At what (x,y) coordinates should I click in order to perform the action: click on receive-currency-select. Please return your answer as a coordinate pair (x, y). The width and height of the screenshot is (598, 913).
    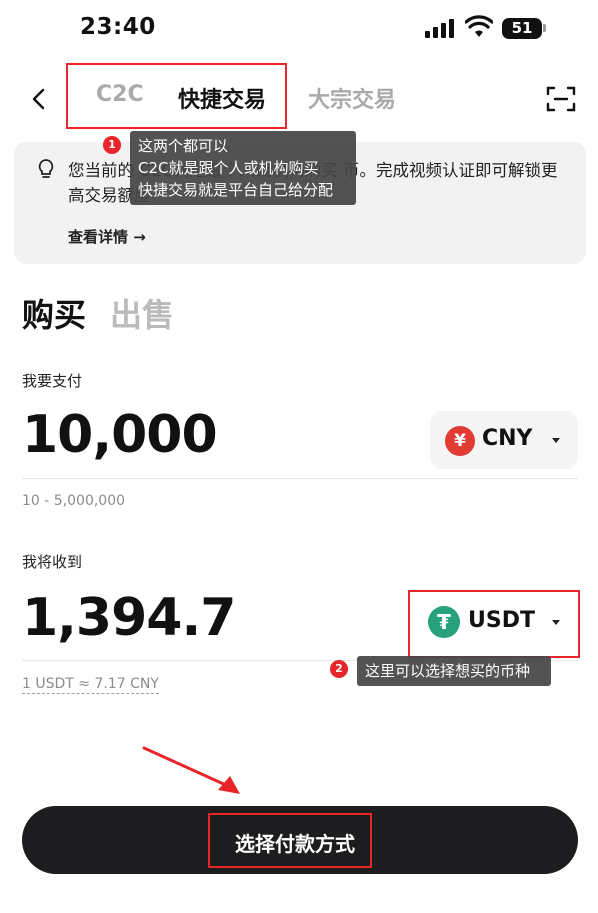
    Looking at the image, I should click on (494, 624).